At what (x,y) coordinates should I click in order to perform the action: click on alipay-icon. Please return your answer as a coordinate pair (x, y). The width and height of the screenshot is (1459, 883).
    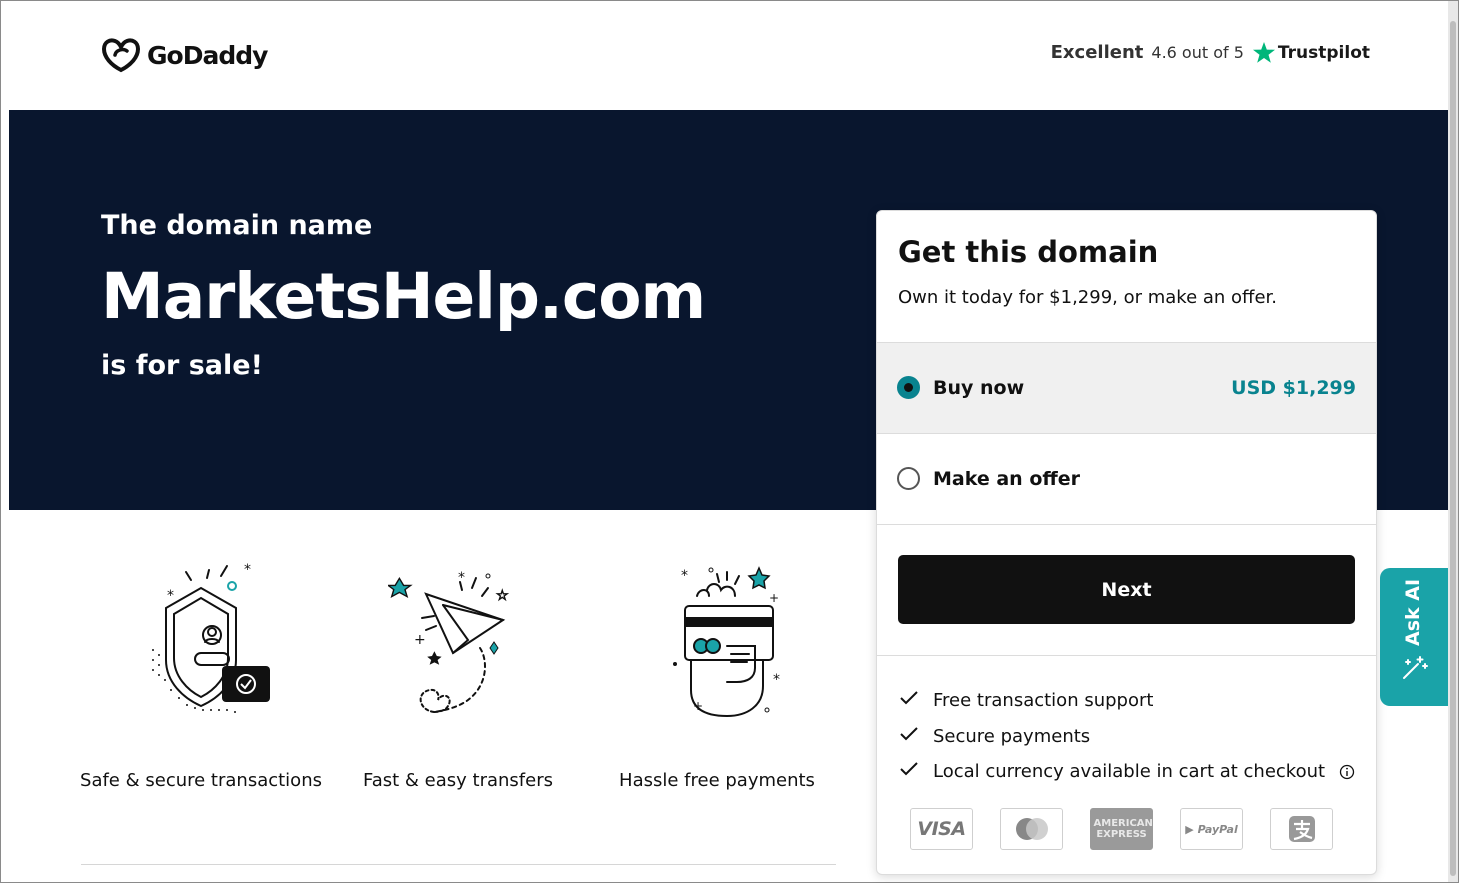
    Looking at the image, I should click on (1301, 829).